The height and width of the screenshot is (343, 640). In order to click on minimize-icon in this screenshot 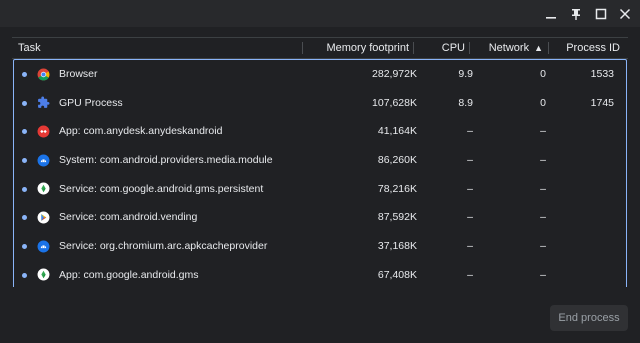, I will do `click(551, 14)`.